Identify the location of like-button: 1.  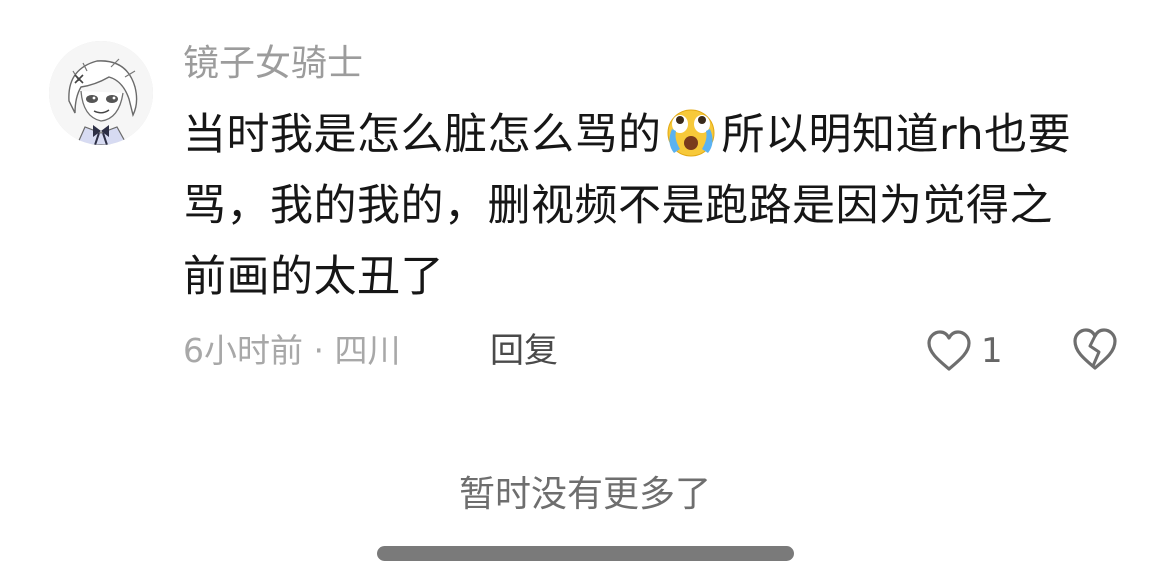
(964, 351).